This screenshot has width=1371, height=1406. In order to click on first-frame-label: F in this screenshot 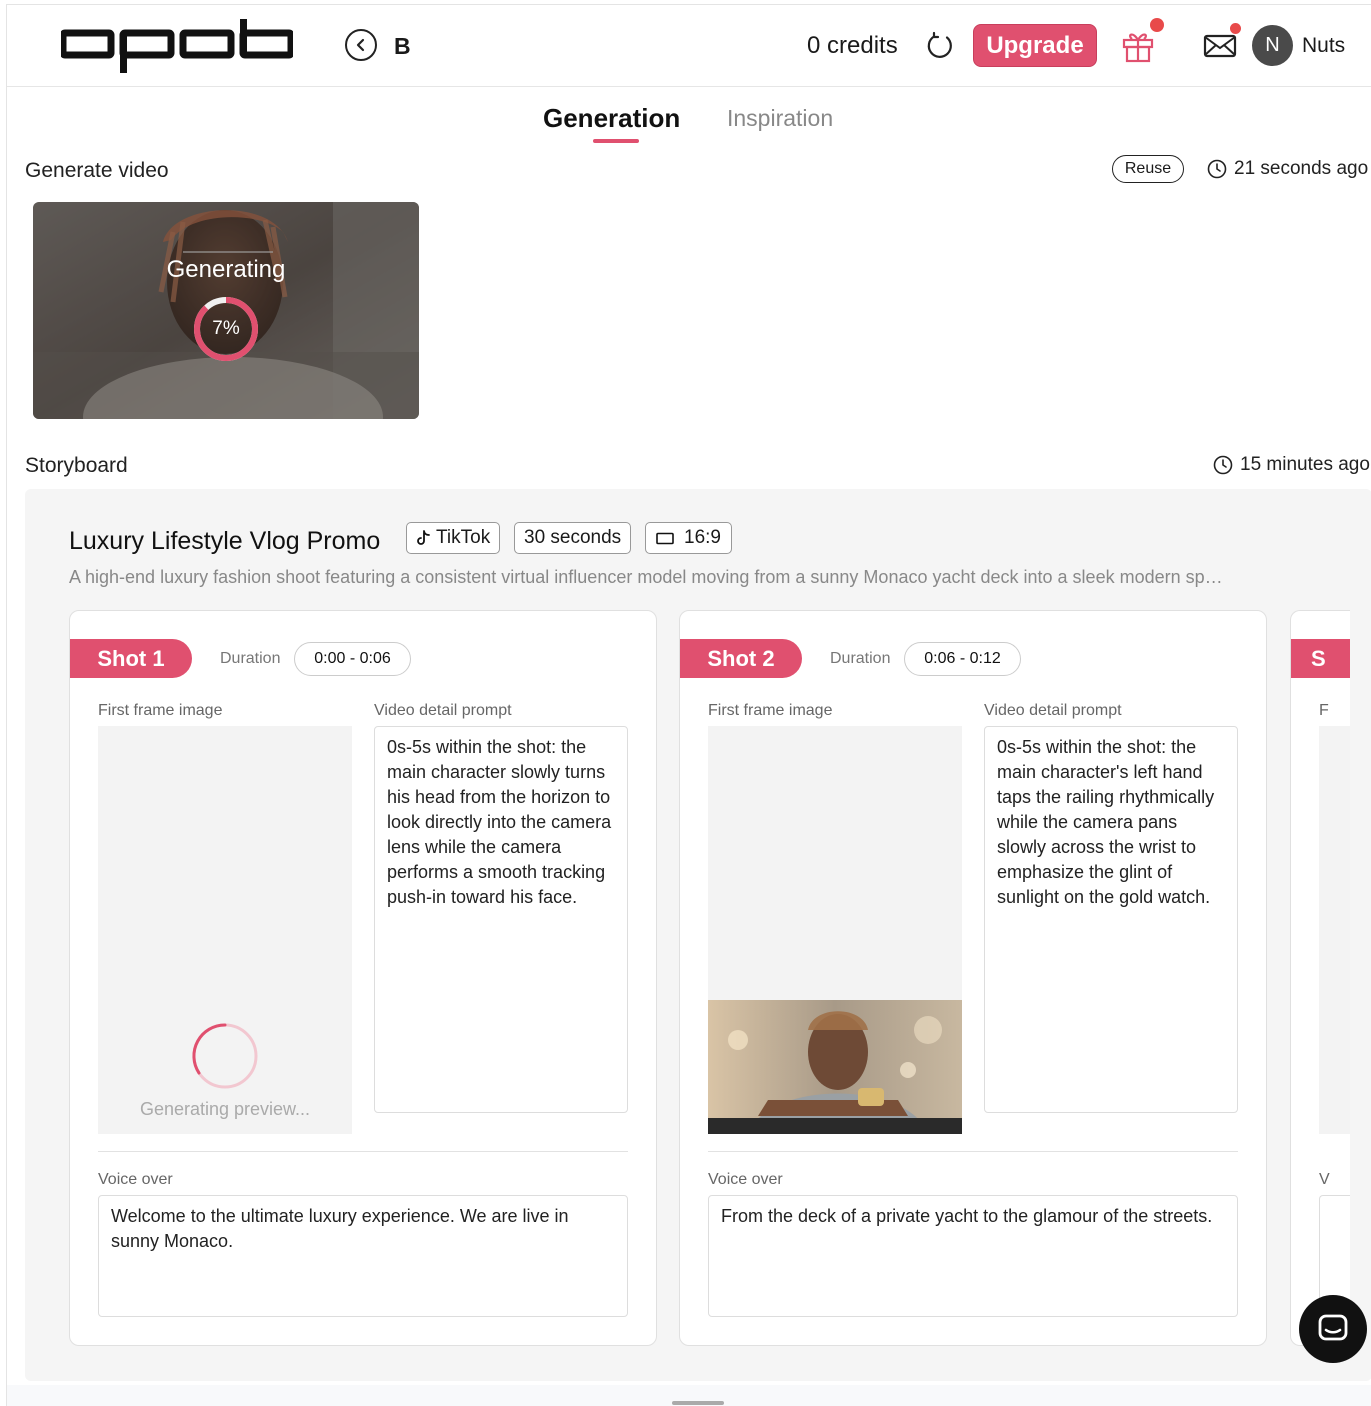, I will do `click(1324, 710)`.